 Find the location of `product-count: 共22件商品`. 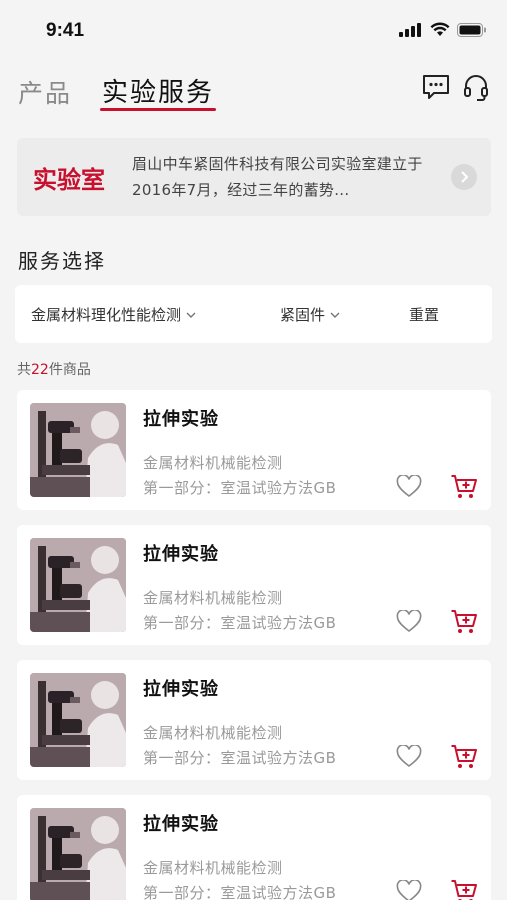

product-count: 共22件商品 is located at coordinates (54, 369).